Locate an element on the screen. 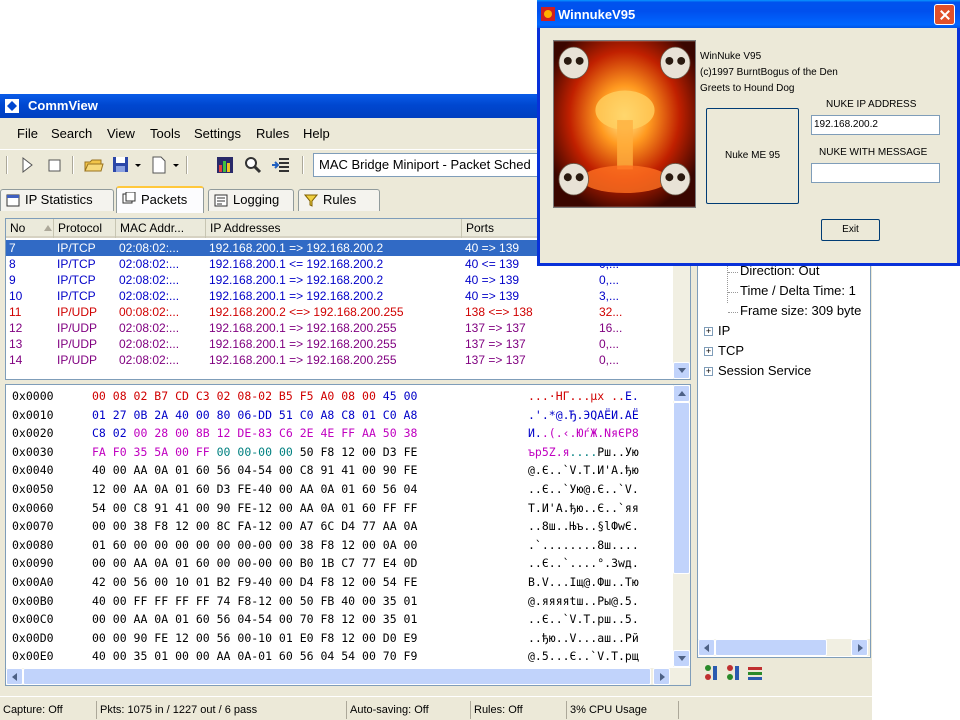  tree-node: Session Service is located at coordinates (764, 370).